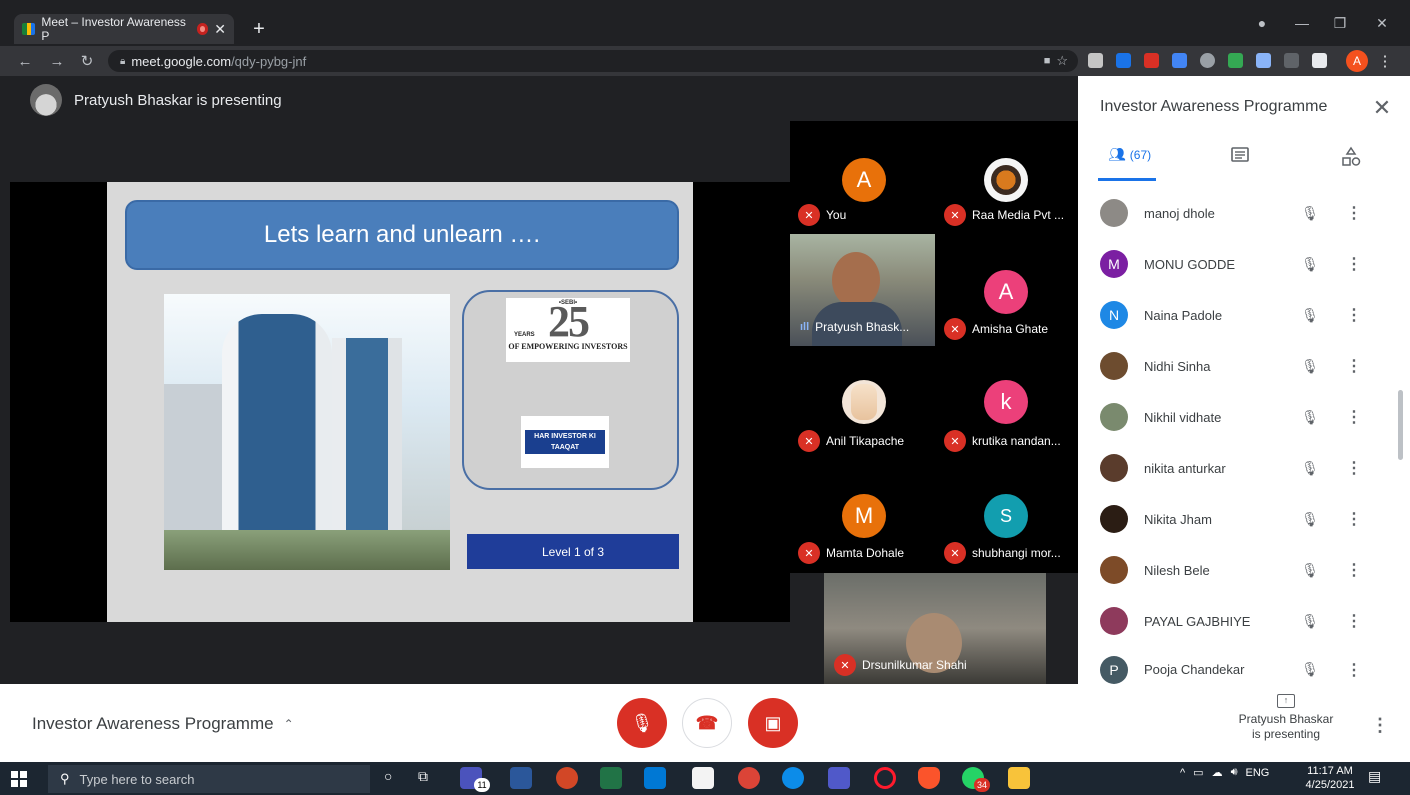  What do you see at coordinates (793, 778) in the screenshot?
I see `edge-icon` at bounding box center [793, 778].